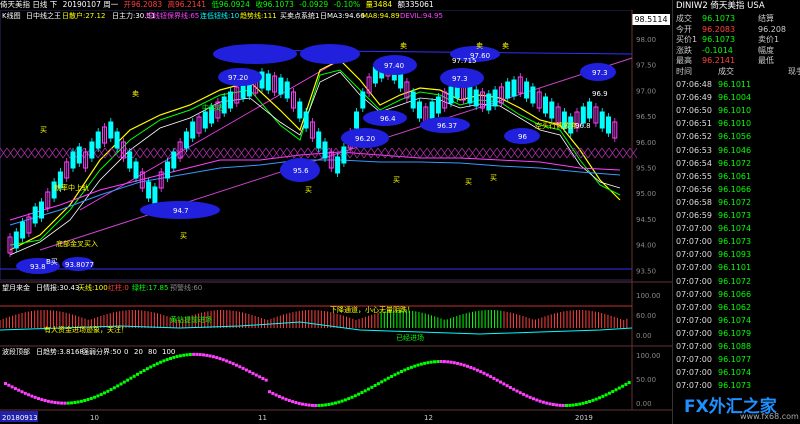 This screenshot has height=424, width=800. I want to click on sub2-wave-series, so click(317, 379).